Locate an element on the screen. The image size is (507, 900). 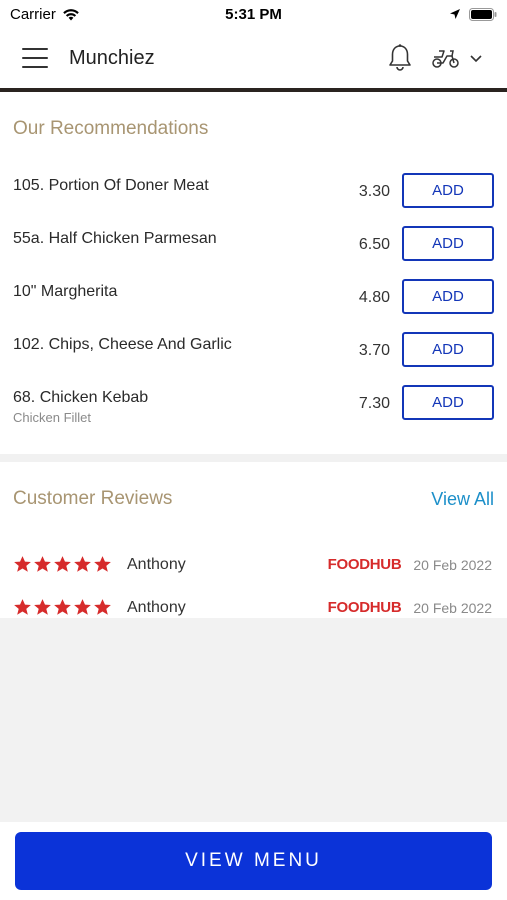
recommendations-title: Our Recommendations is located at coordinates (111, 128).